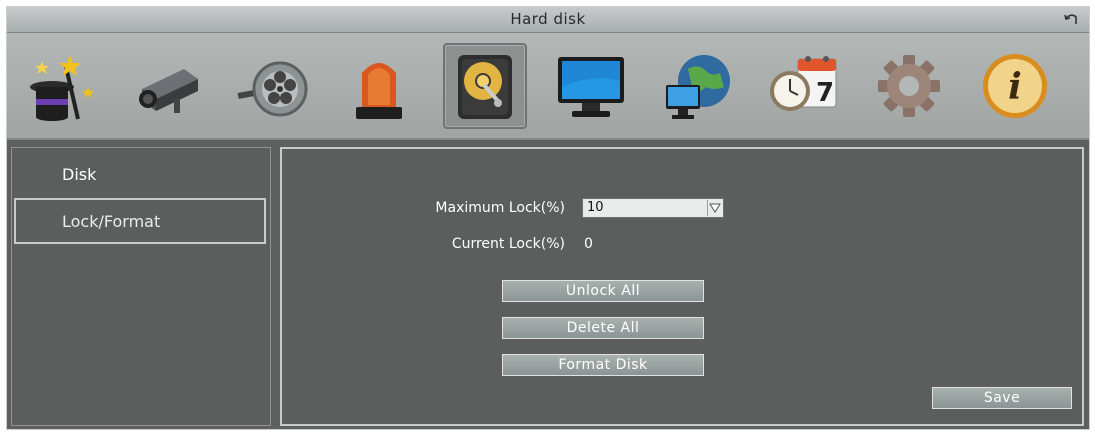  Describe the element at coordinates (588, 244) in the screenshot. I see `current-lock-value: 0` at that location.